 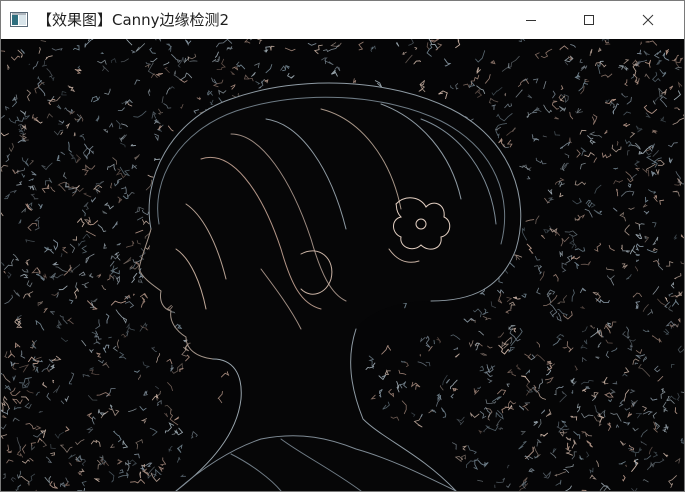 I want to click on close-button, so click(x=648, y=20).